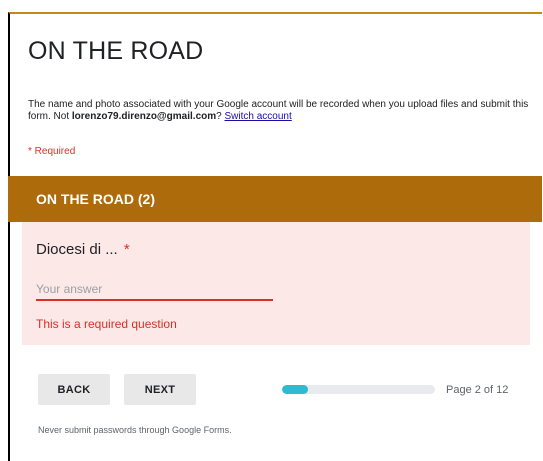 The height and width of the screenshot is (461, 543). Describe the element at coordinates (95, 199) in the screenshot. I see `section-title: ON THE ROAD (2)` at that location.